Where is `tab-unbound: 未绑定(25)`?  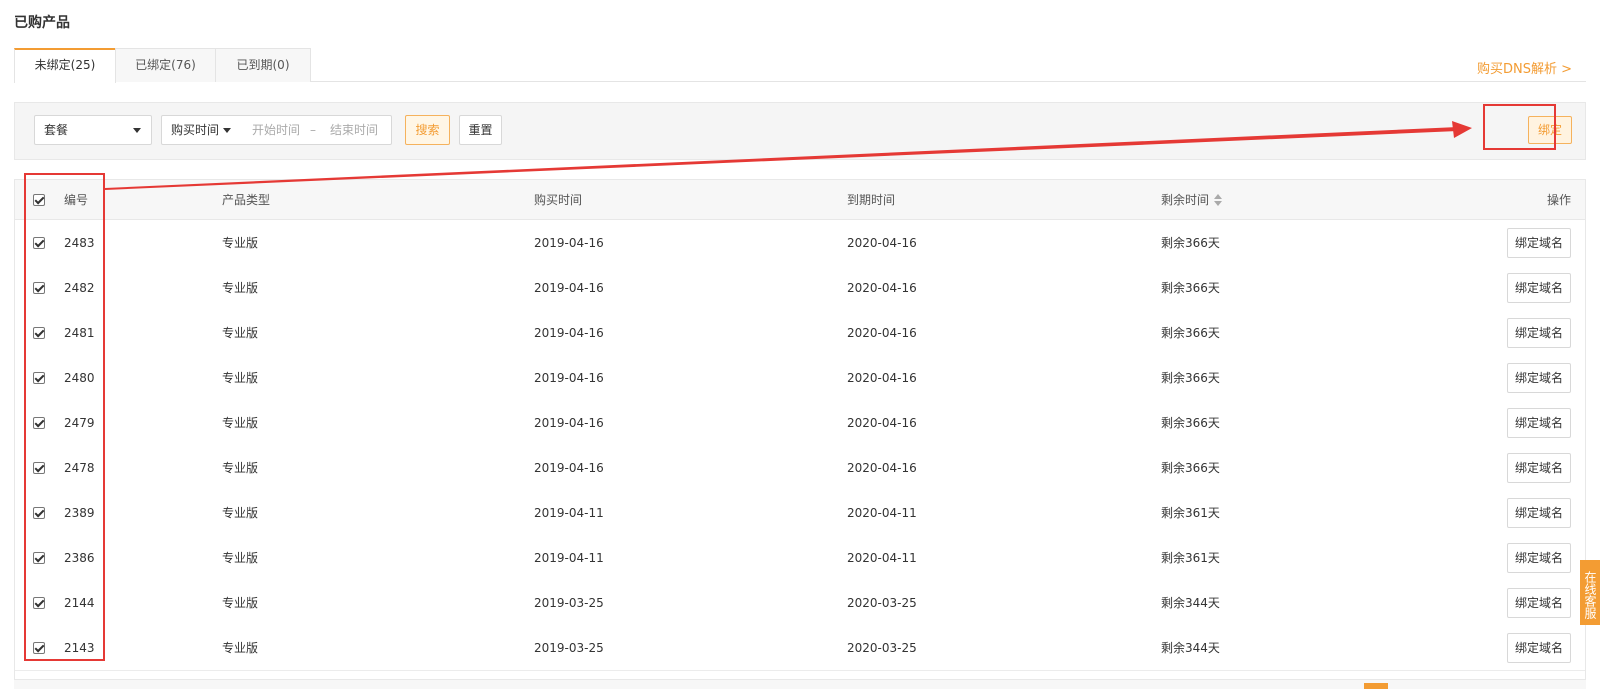 tab-unbound: 未绑定(25) is located at coordinates (65, 65).